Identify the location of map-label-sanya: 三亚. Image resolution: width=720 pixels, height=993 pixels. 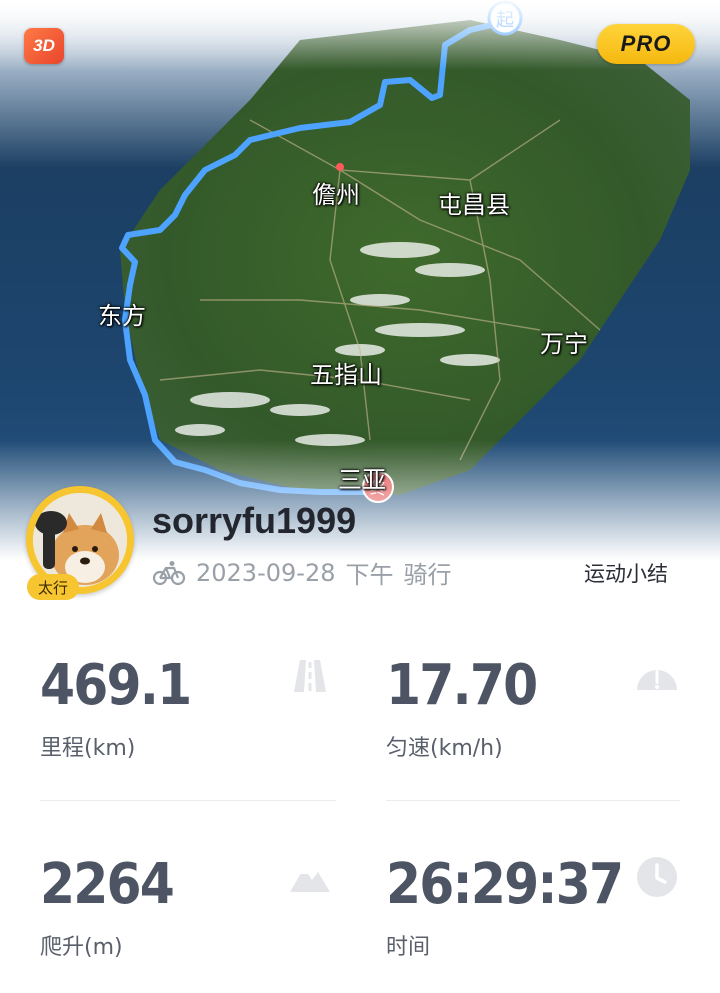
(362, 480).